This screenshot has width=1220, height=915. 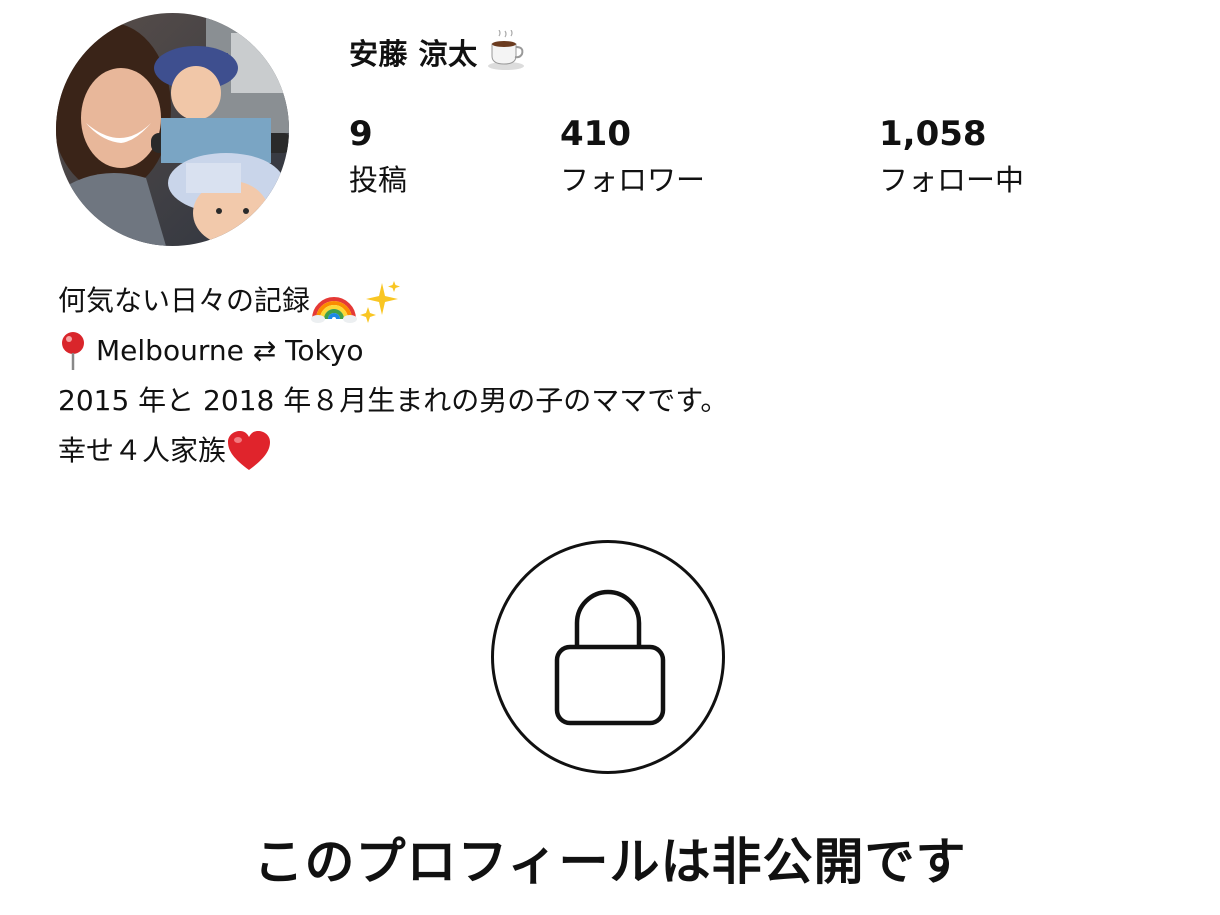 I want to click on sparkles-icon, so click(x=380, y=302).